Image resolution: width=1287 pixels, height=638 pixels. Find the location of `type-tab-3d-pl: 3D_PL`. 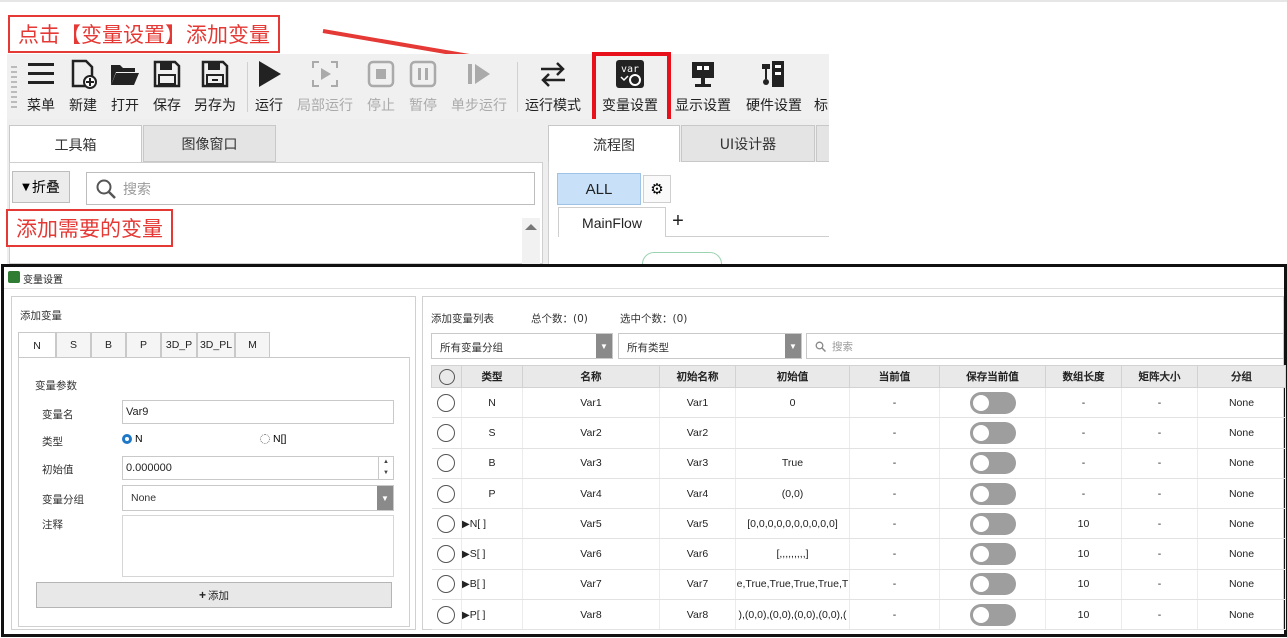

type-tab-3d-pl: 3D_PL is located at coordinates (216, 345).